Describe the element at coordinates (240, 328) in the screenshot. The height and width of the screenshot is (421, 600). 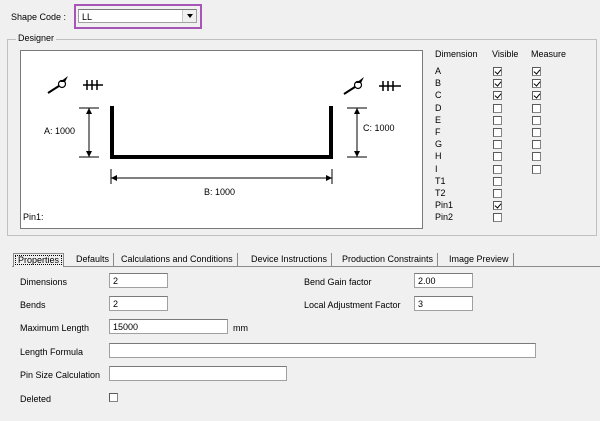
I see `max-length-unit: mm` at that location.